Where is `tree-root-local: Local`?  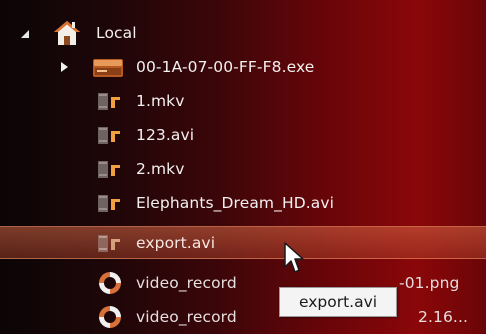
tree-root-local: Local is located at coordinates (243, 33).